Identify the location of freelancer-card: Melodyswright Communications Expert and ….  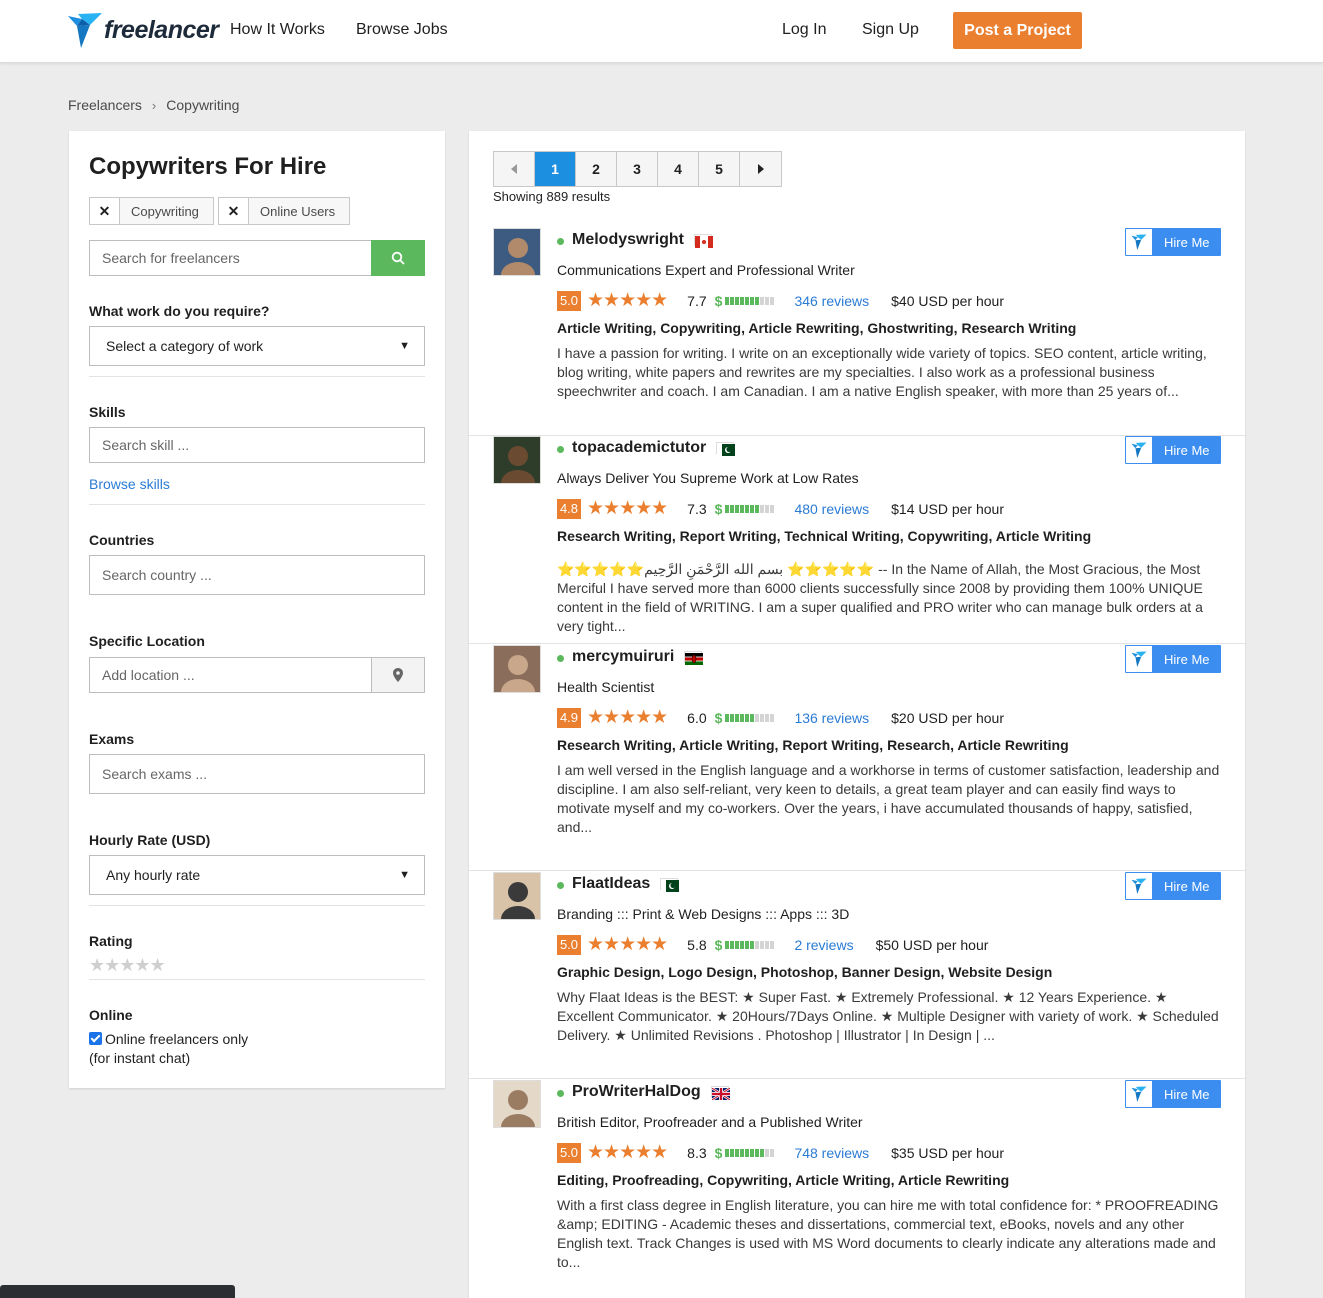
(857, 332).